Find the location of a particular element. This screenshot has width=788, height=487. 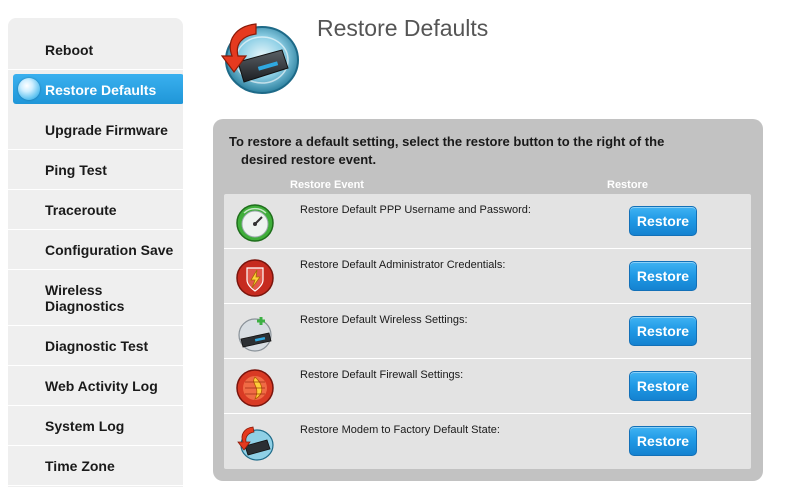

sidebar-item-upgrade-firmware: Upgrade Firmware is located at coordinates (95, 130).